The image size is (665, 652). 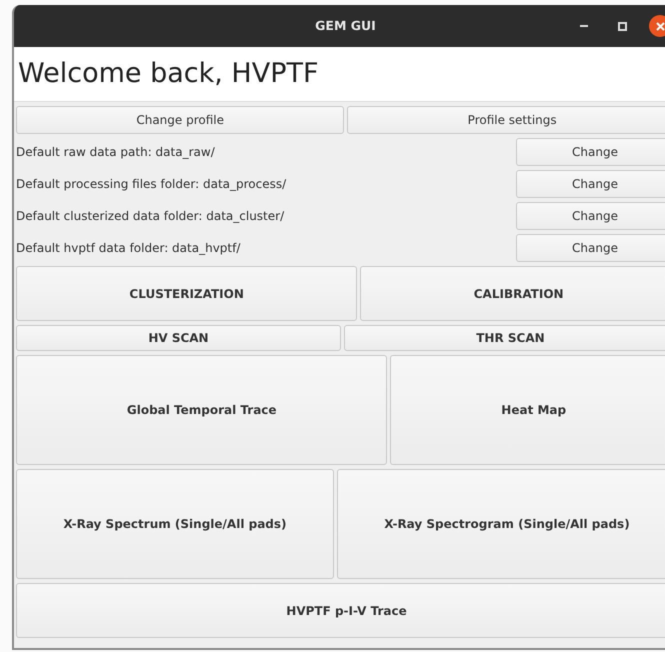 What do you see at coordinates (178, 338) in the screenshot?
I see `analysis-button: HV SCAN` at bounding box center [178, 338].